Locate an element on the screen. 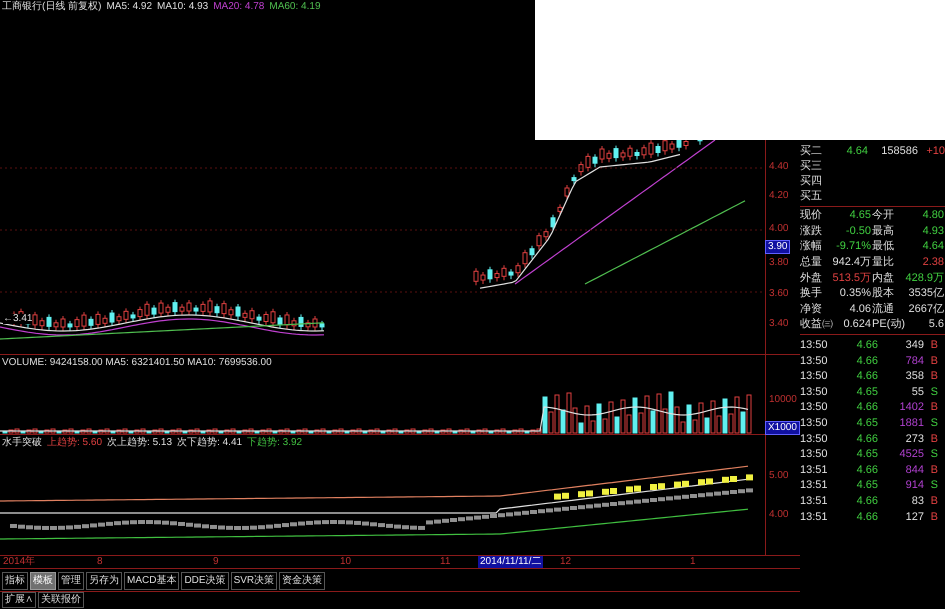 This screenshot has height=609, width=945. moving-average-value: MA60: 4.19 is located at coordinates (295, 7).